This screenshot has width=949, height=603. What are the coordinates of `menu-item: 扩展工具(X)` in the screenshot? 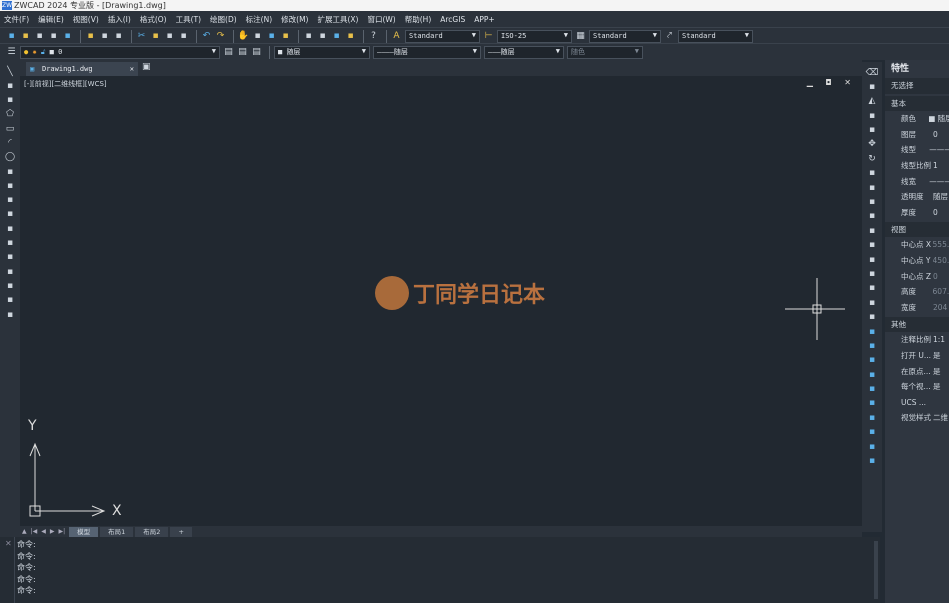 It's located at (337, 19).